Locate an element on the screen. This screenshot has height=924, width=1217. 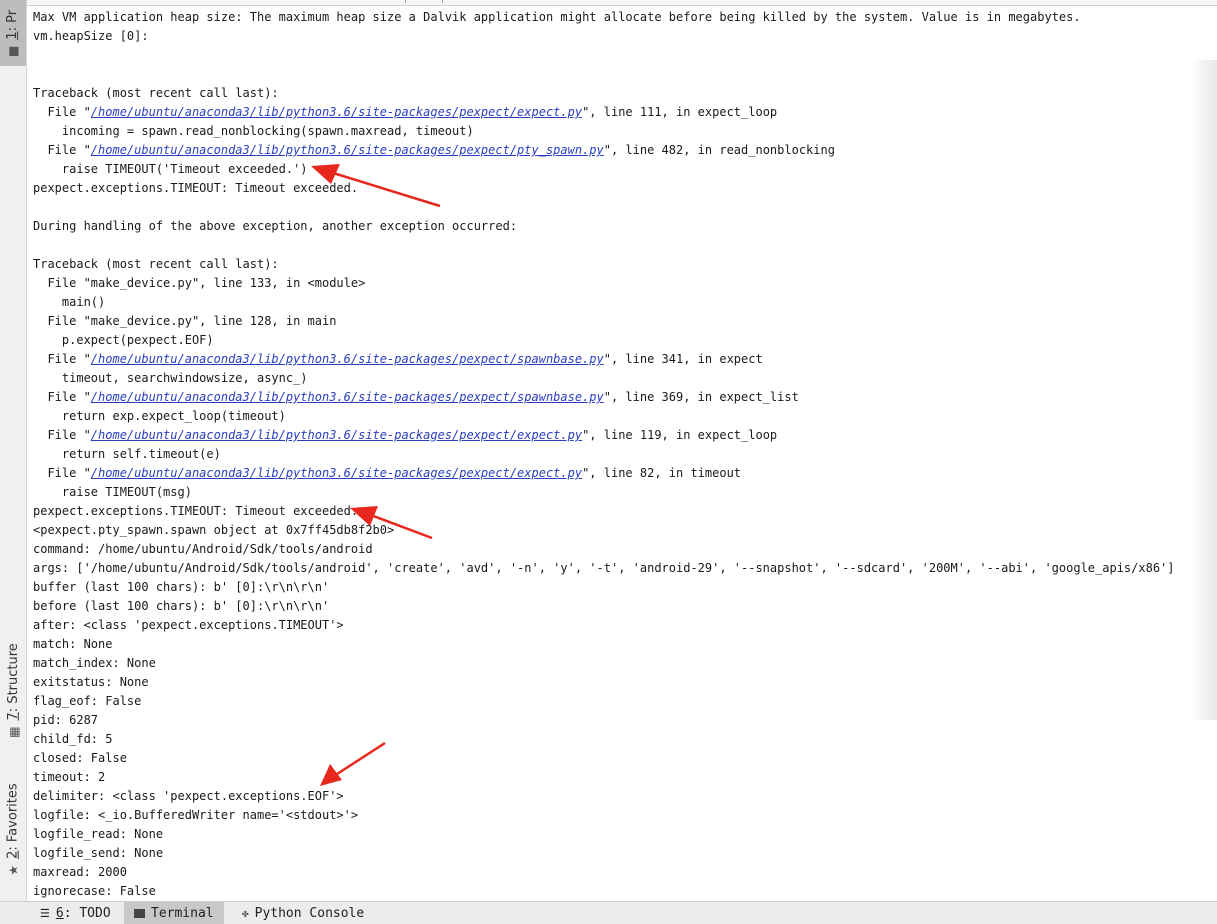
console-line: logfile_send: None is located at coordinates (98, 853).